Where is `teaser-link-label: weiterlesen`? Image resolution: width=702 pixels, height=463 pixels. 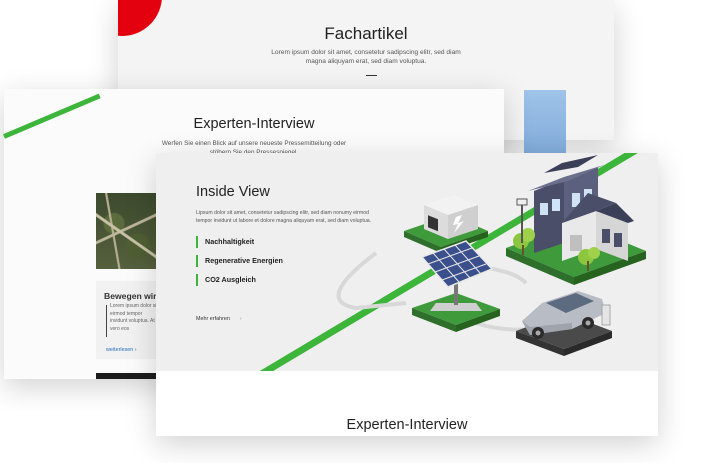
teaser-link-label: weiterlesen is located at coordinates (120, 350).